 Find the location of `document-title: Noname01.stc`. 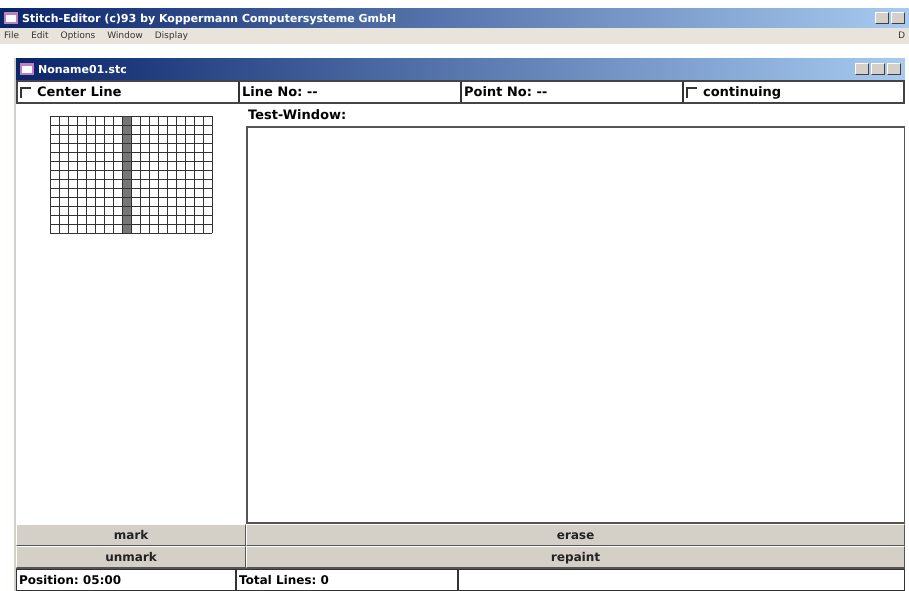

document-title: Noname01.stc is located at coordinates (83, 69).